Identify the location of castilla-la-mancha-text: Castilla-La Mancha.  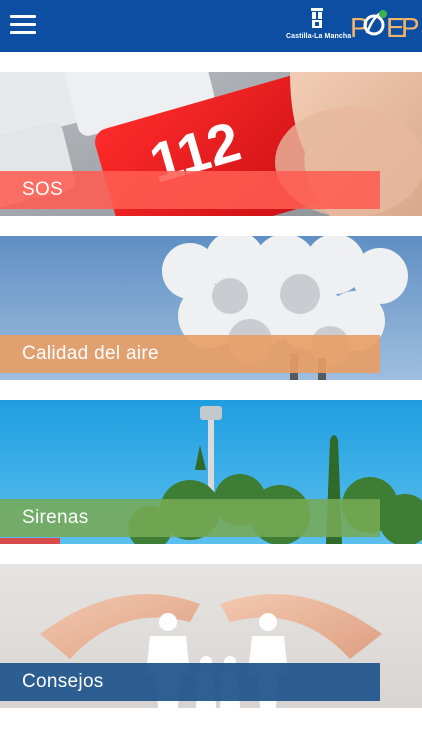
(319, 36).